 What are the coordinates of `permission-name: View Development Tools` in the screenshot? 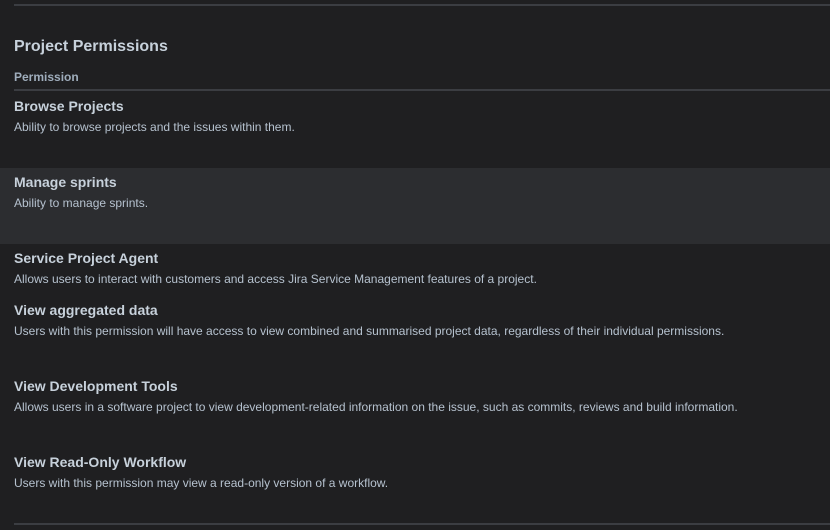 It's located at (96, 386).